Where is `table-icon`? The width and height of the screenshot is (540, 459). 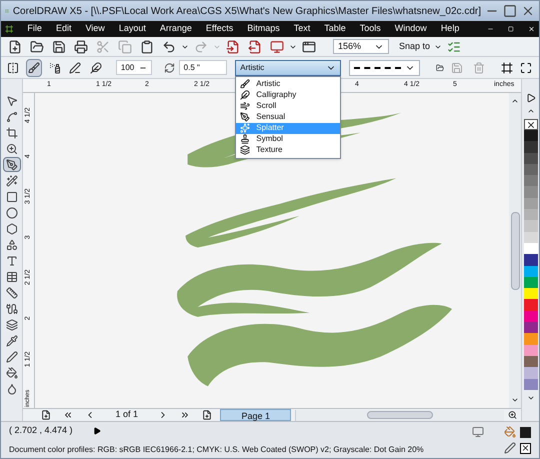
table-icon is located at coordinates (12, 276).